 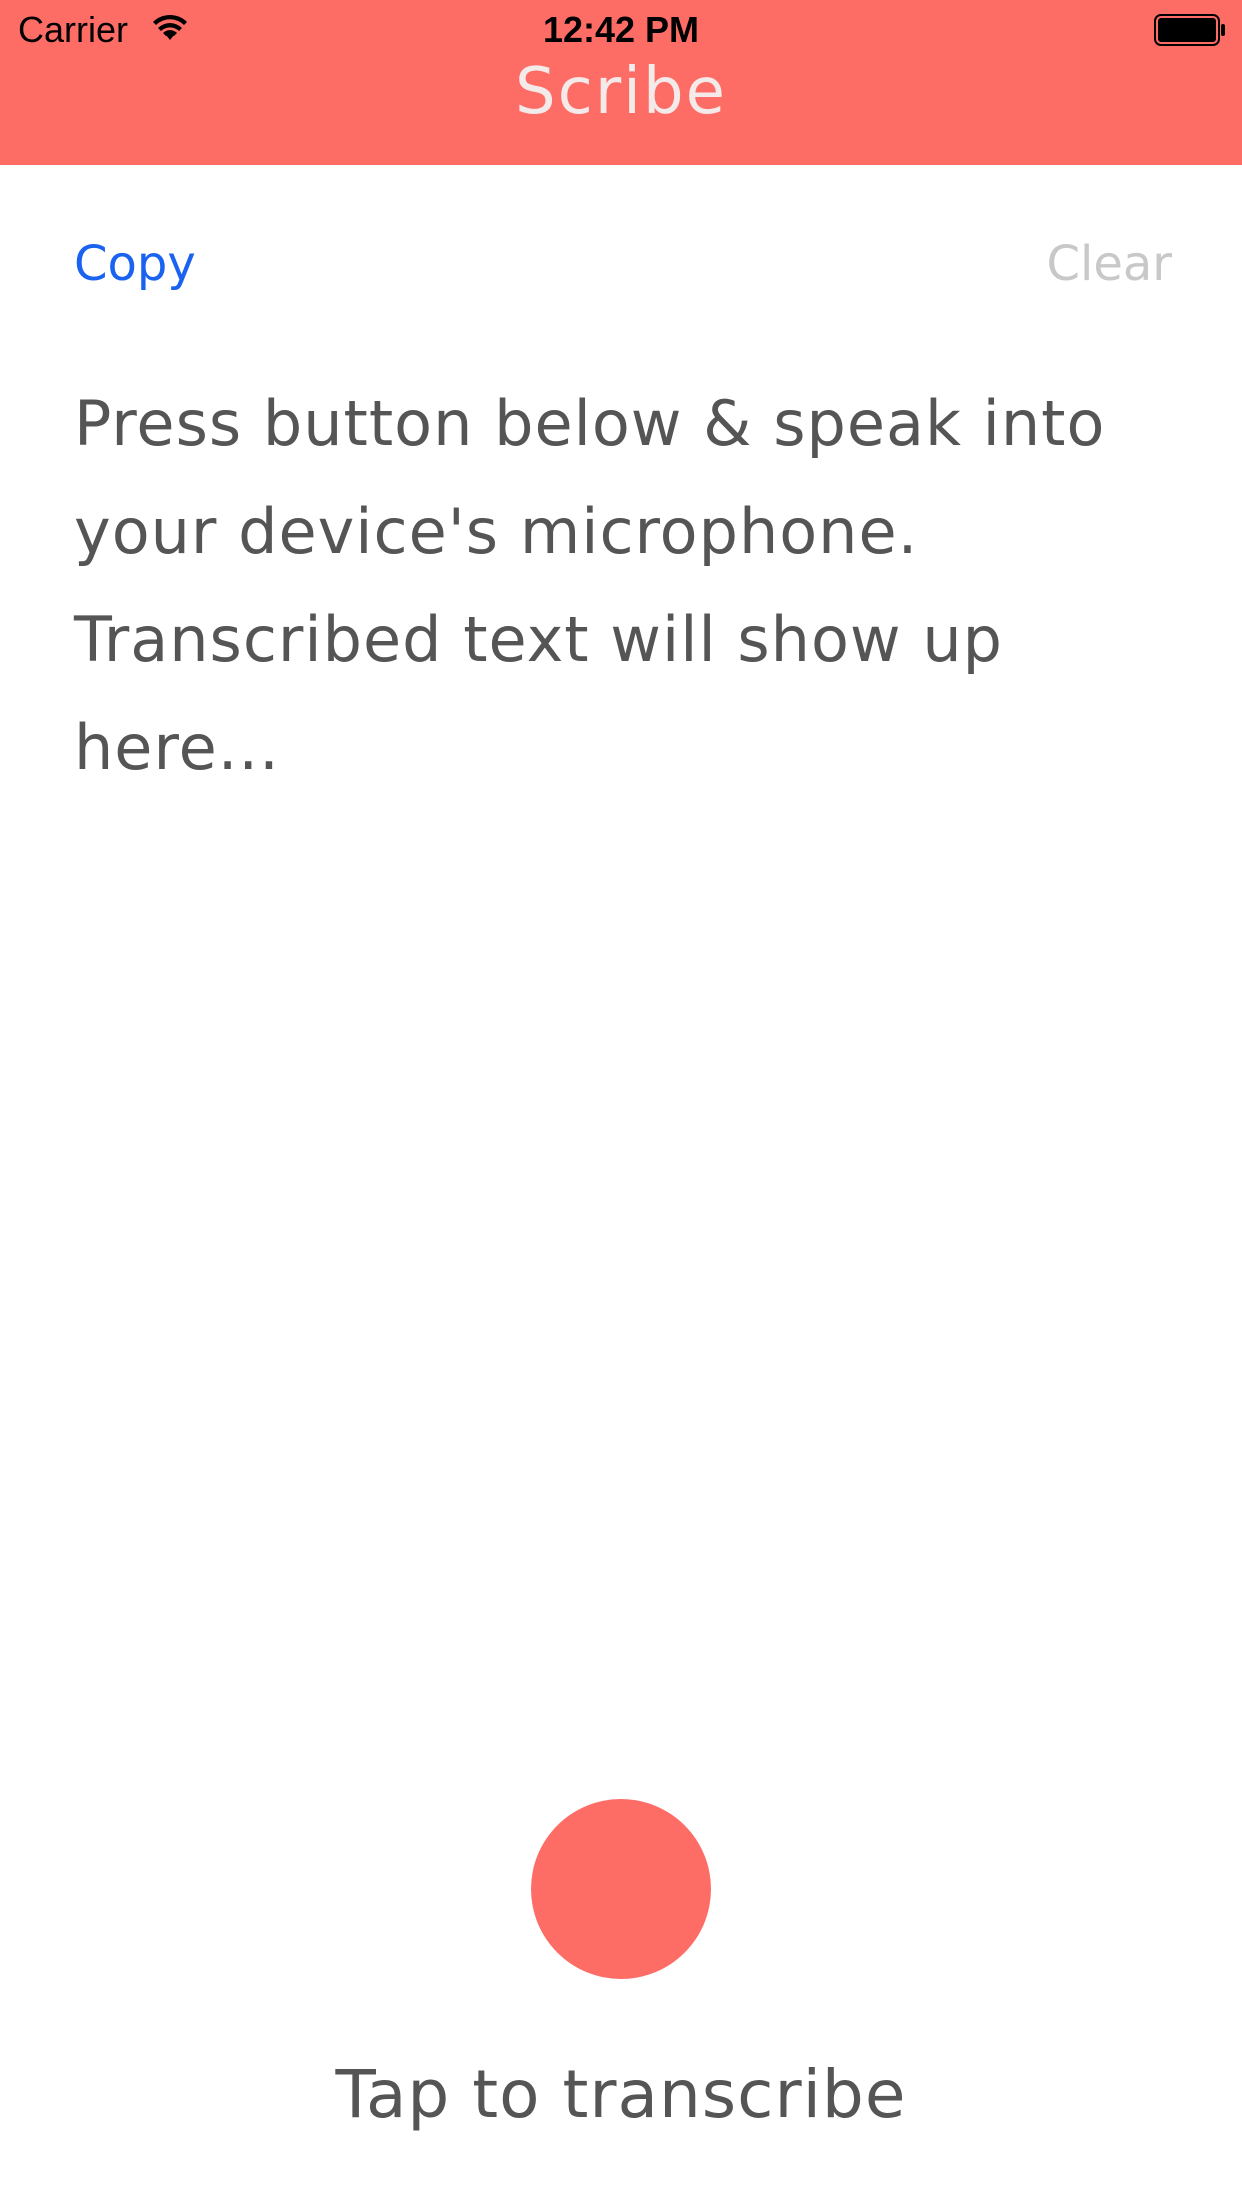 What do you see at coordinates (621, 2094) in the screenshot?
I see `record-caption: Tap to transcribe` at bounding box center [621, 2094].